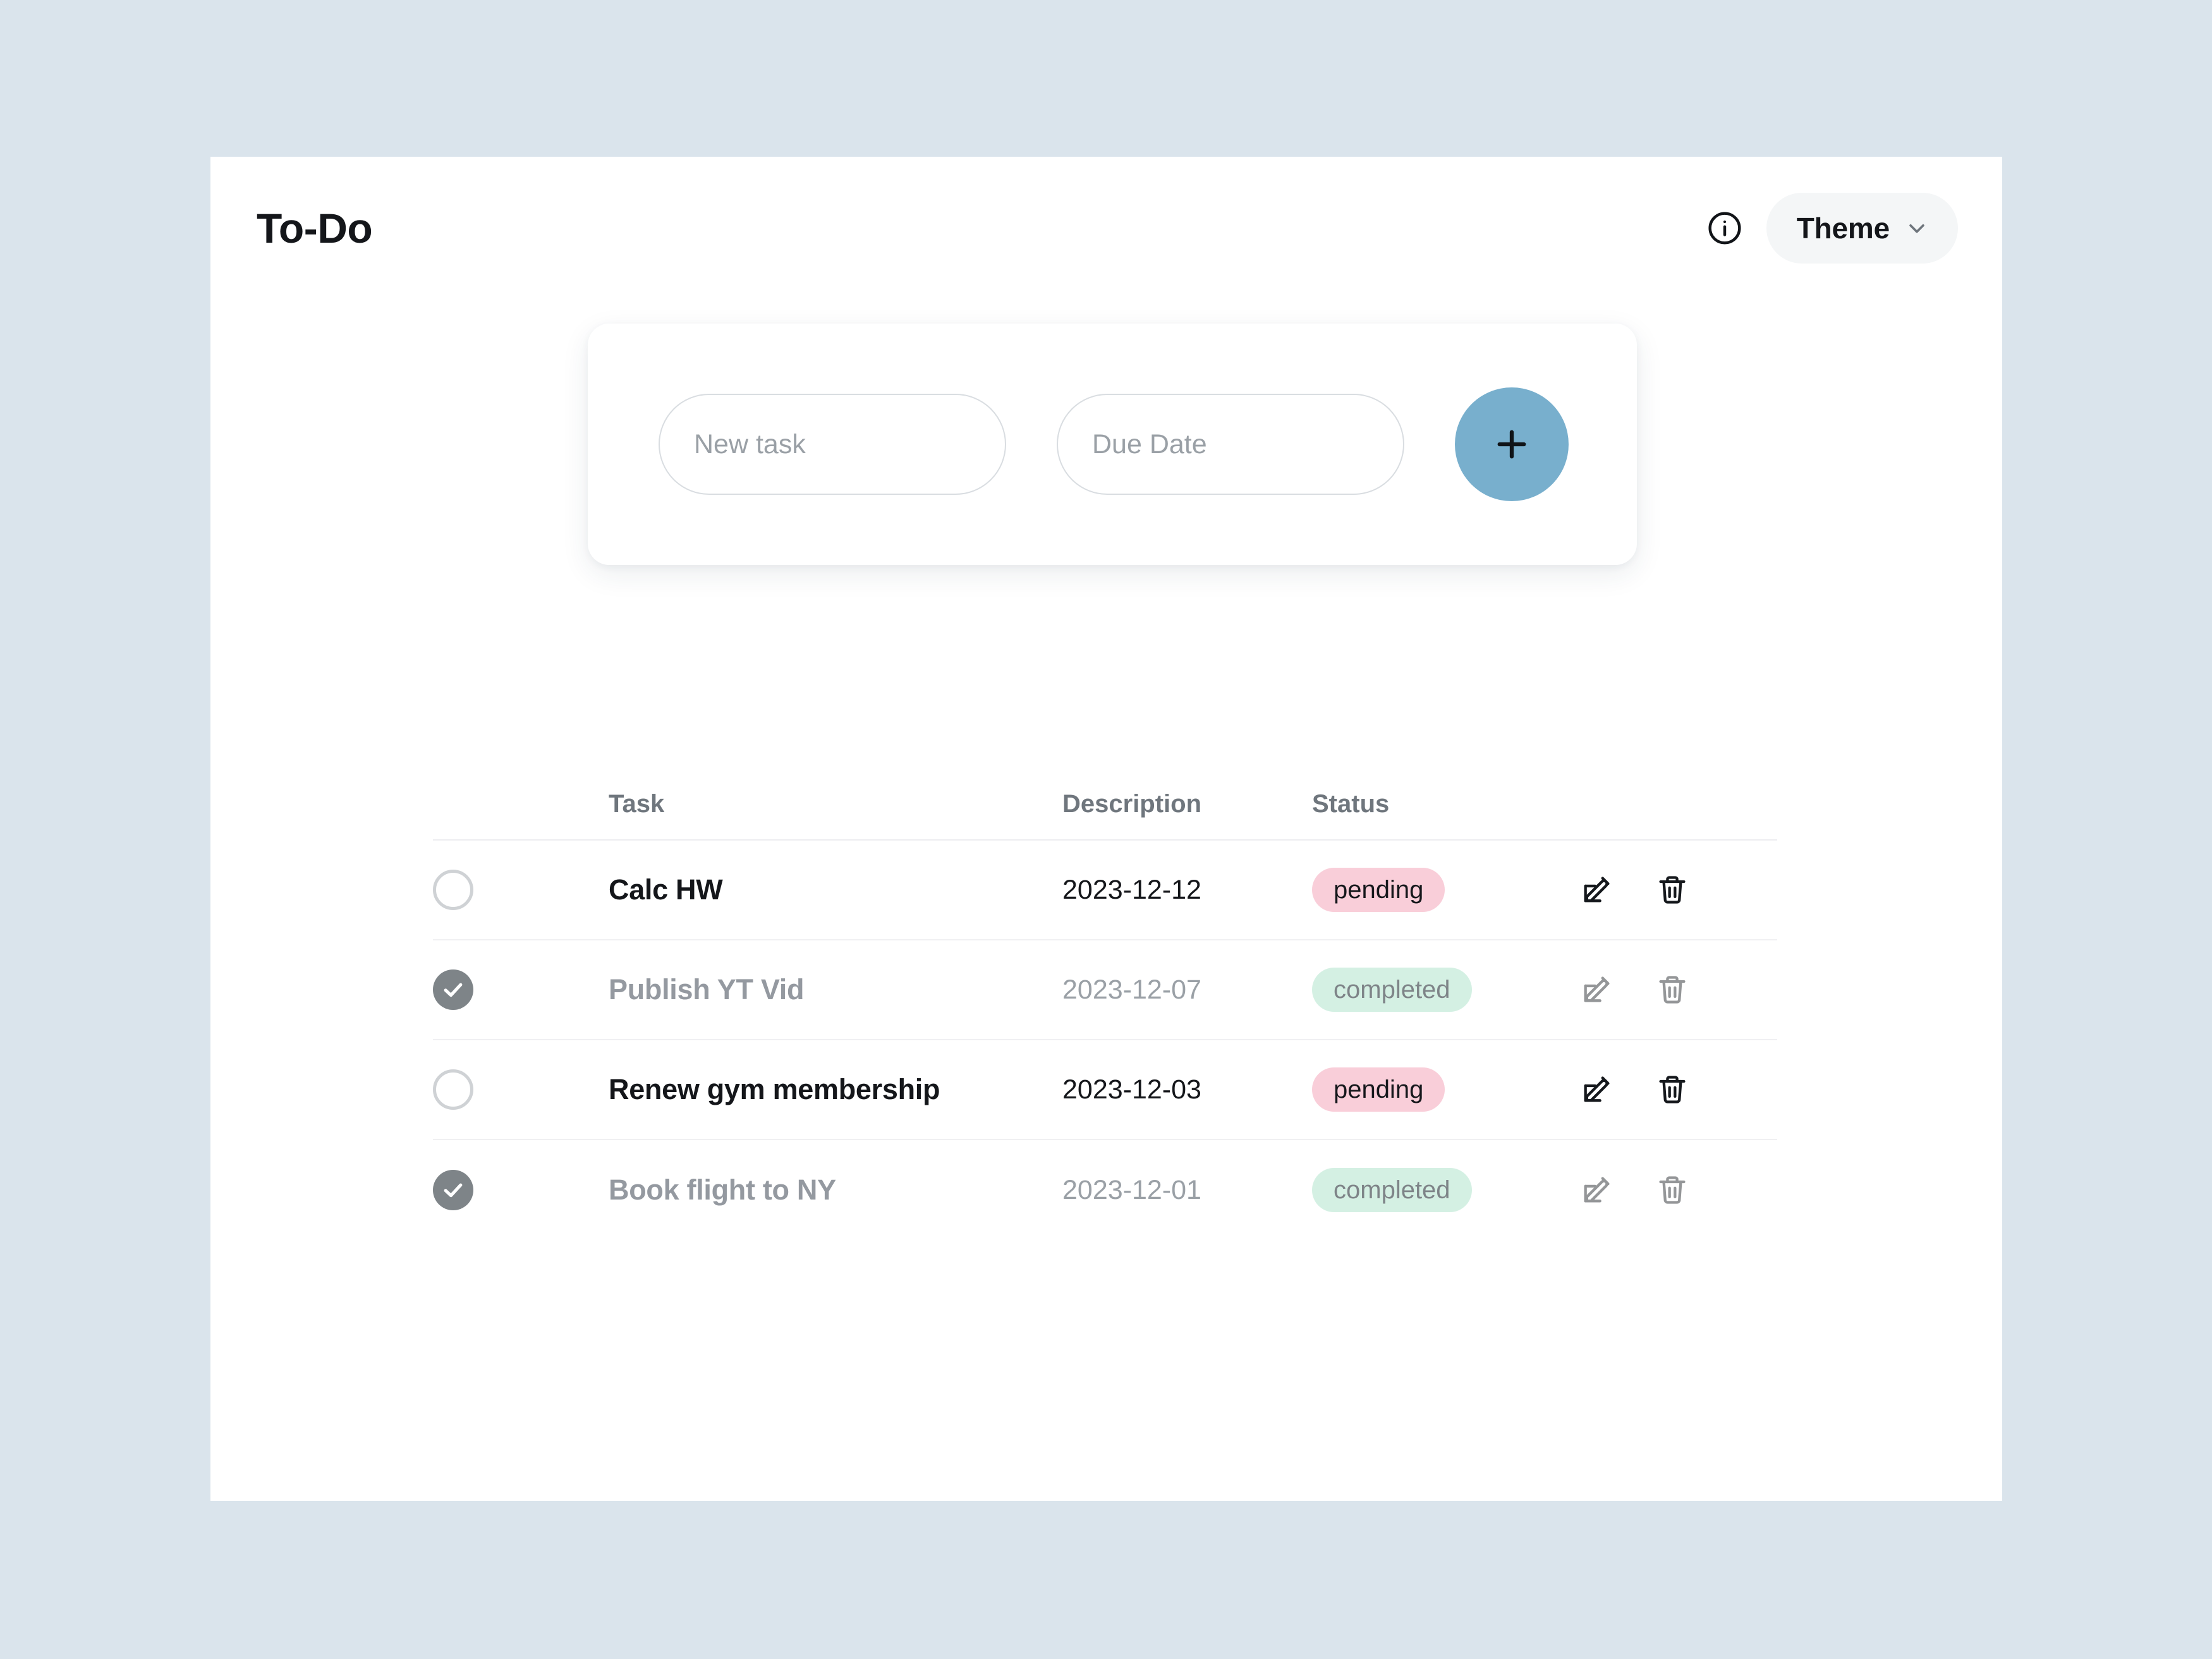 Image resolution: width=2212 pixels, height=1659 pixels. I want to click on column-header-task: Task, so click(637, 803).